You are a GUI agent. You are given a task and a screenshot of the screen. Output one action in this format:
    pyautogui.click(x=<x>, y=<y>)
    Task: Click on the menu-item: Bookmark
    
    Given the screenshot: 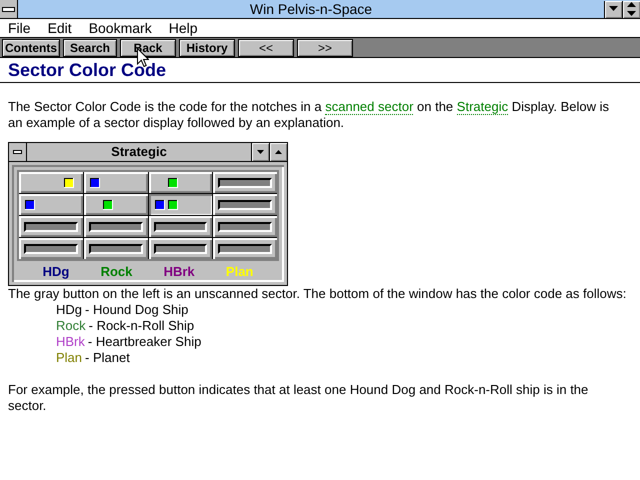 What is the action you would take?
    pyautogui.click(x=120, y=28)
    